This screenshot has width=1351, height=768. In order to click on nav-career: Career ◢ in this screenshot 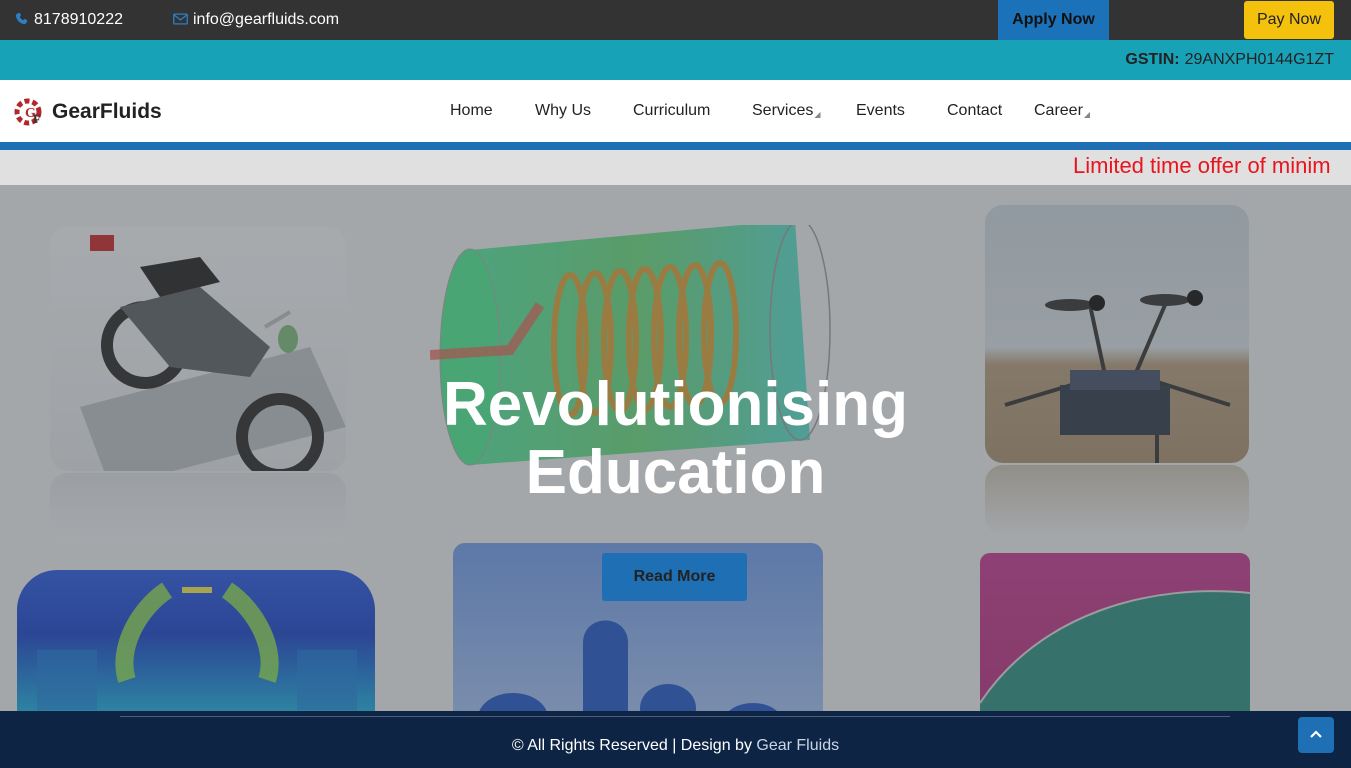, I will do `click(1062, 111)`.